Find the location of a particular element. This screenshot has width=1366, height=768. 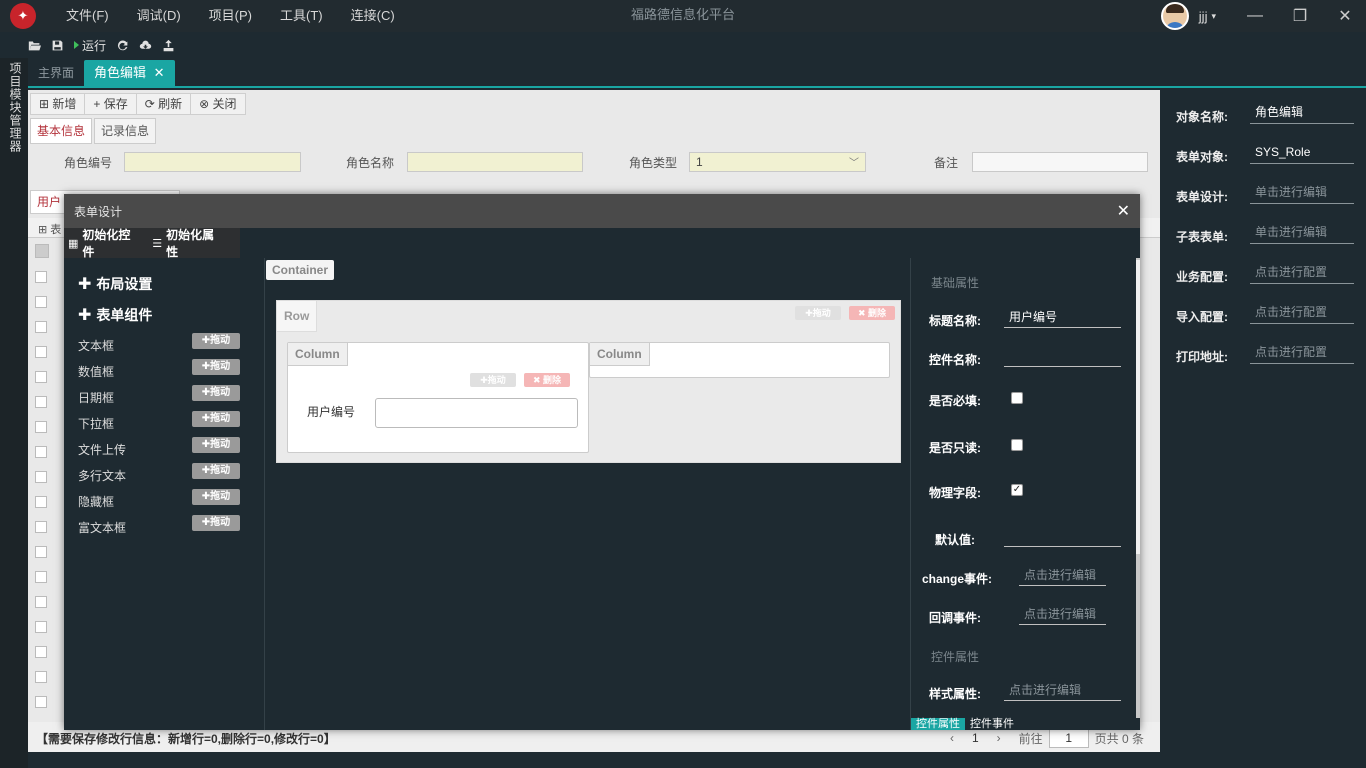

role-code-input is located at coordinates (212, 162).